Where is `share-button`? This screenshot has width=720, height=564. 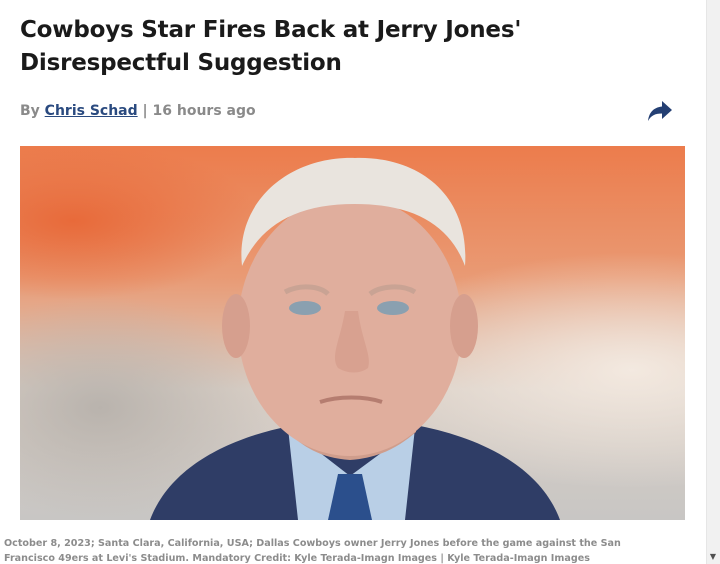
share-button is located at coordinates (661, 112).